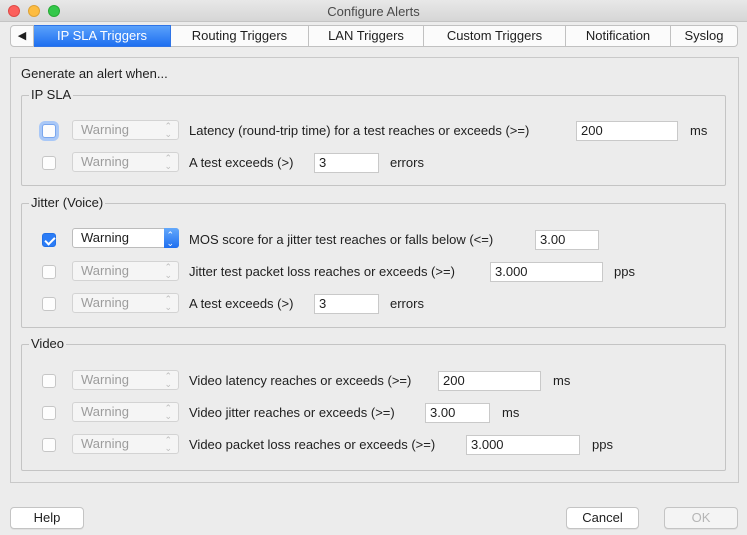 This screenshot has width=747, height=535. What do you see at coordinates (562, 380) in the screenshot?
I see `video-latency-unit: ms` at bounding box center [562, 380].